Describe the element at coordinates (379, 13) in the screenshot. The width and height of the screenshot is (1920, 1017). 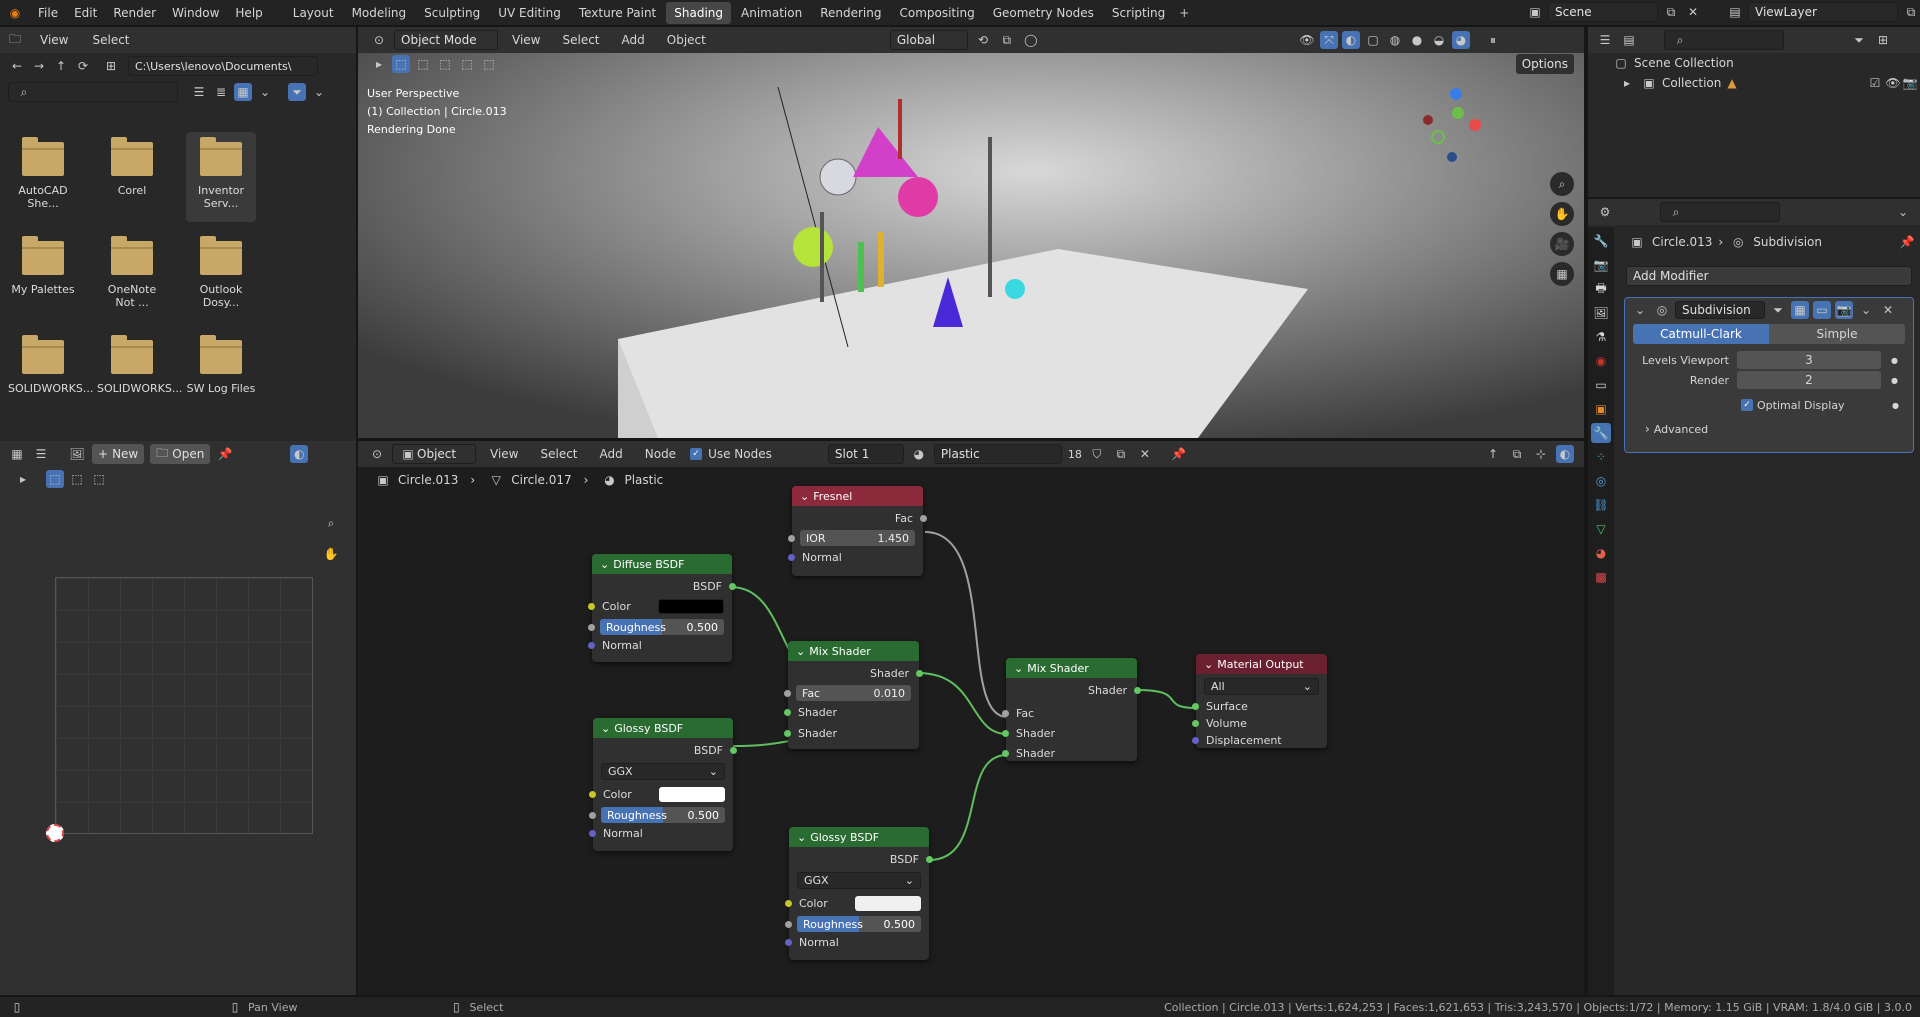
I see `tab-modeling: Modeling` at that location.